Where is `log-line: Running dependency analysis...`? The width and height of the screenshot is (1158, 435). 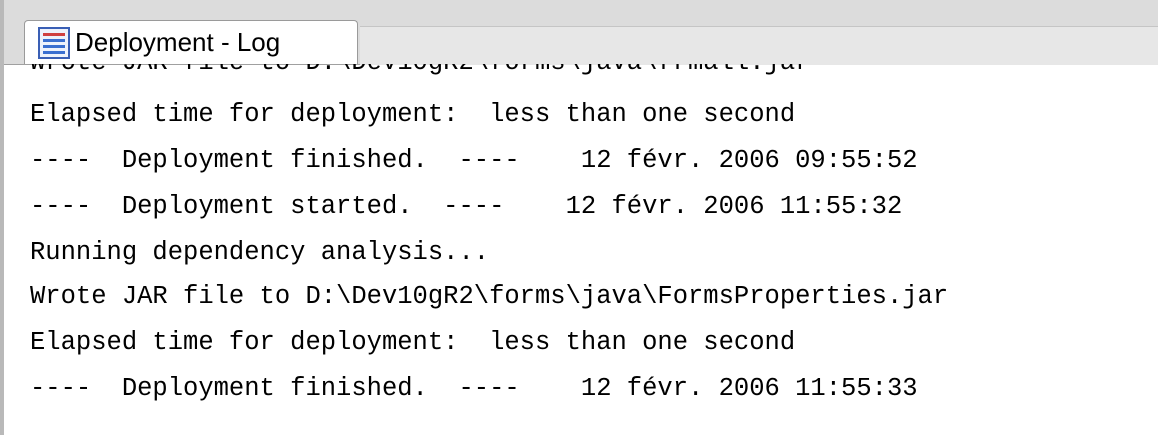
log-line: Running dependency analysis... is located at coordinates (260, 252).